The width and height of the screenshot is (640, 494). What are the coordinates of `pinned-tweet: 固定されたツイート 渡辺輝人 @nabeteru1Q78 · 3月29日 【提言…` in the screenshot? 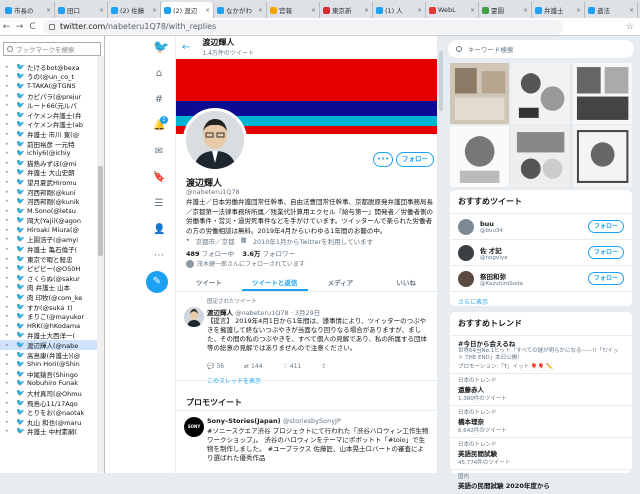 It's located at (306, 340).